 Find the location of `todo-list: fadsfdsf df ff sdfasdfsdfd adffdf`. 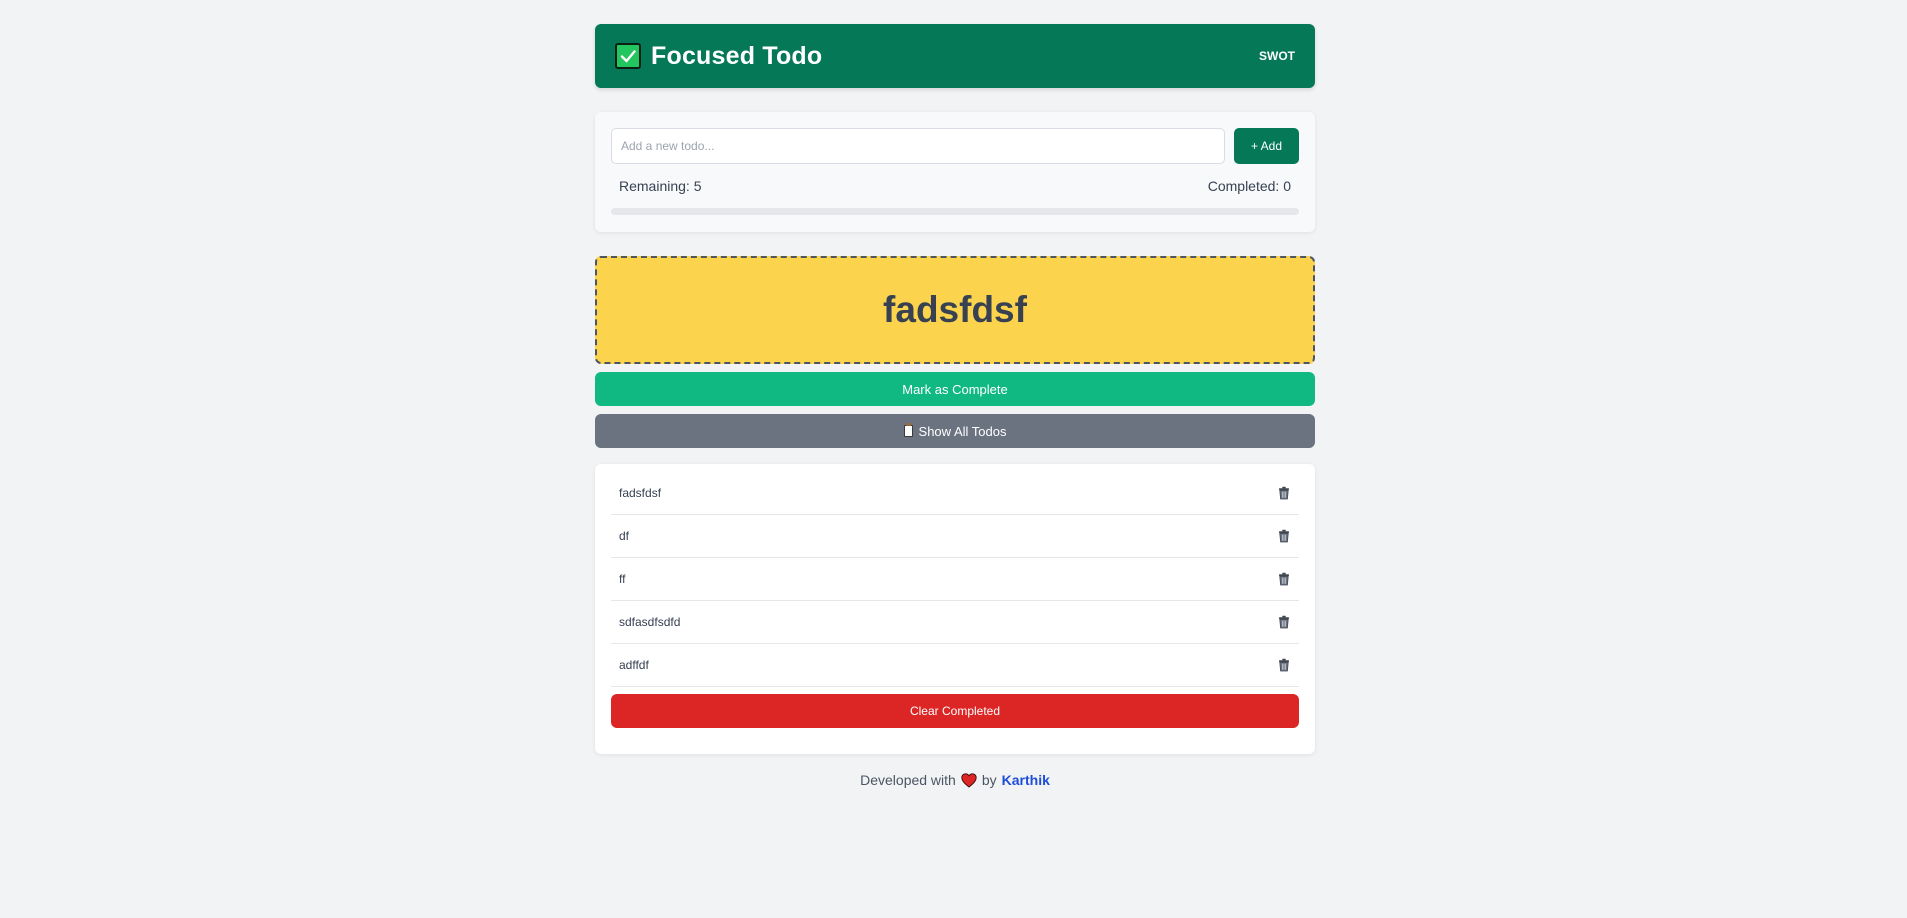

todo-list: fadsfdsf df ff sdfasdfsdfd adffdf is located at coordinates (955, 579).